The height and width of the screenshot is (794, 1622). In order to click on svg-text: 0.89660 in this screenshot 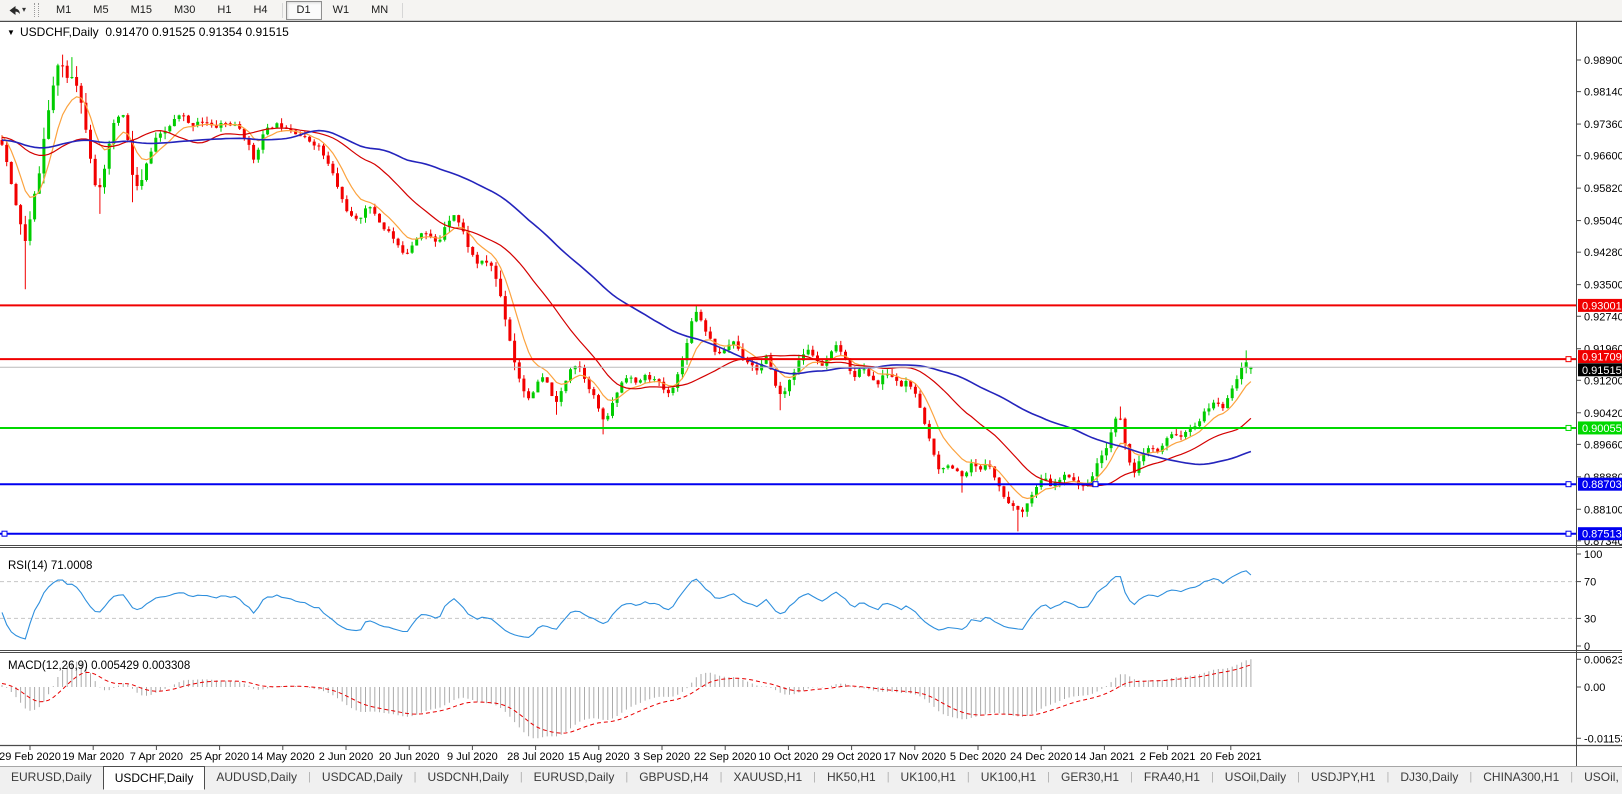, I will do `click(1603, 445)`.